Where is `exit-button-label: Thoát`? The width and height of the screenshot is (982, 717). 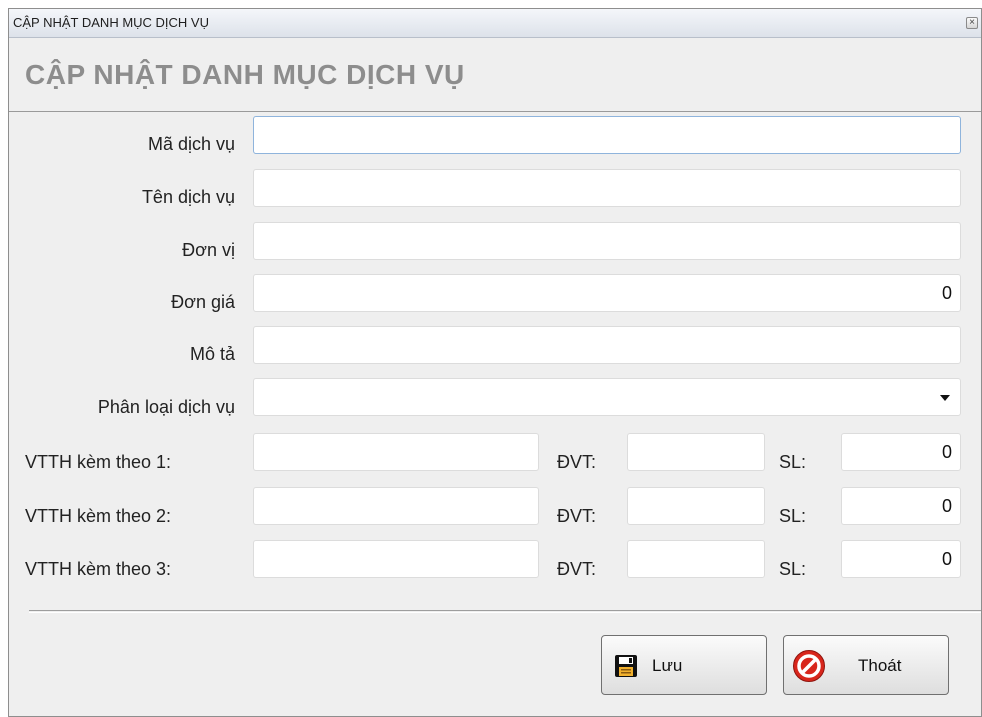 exit-button-label: Thoát is located at coordinates (880, 665).